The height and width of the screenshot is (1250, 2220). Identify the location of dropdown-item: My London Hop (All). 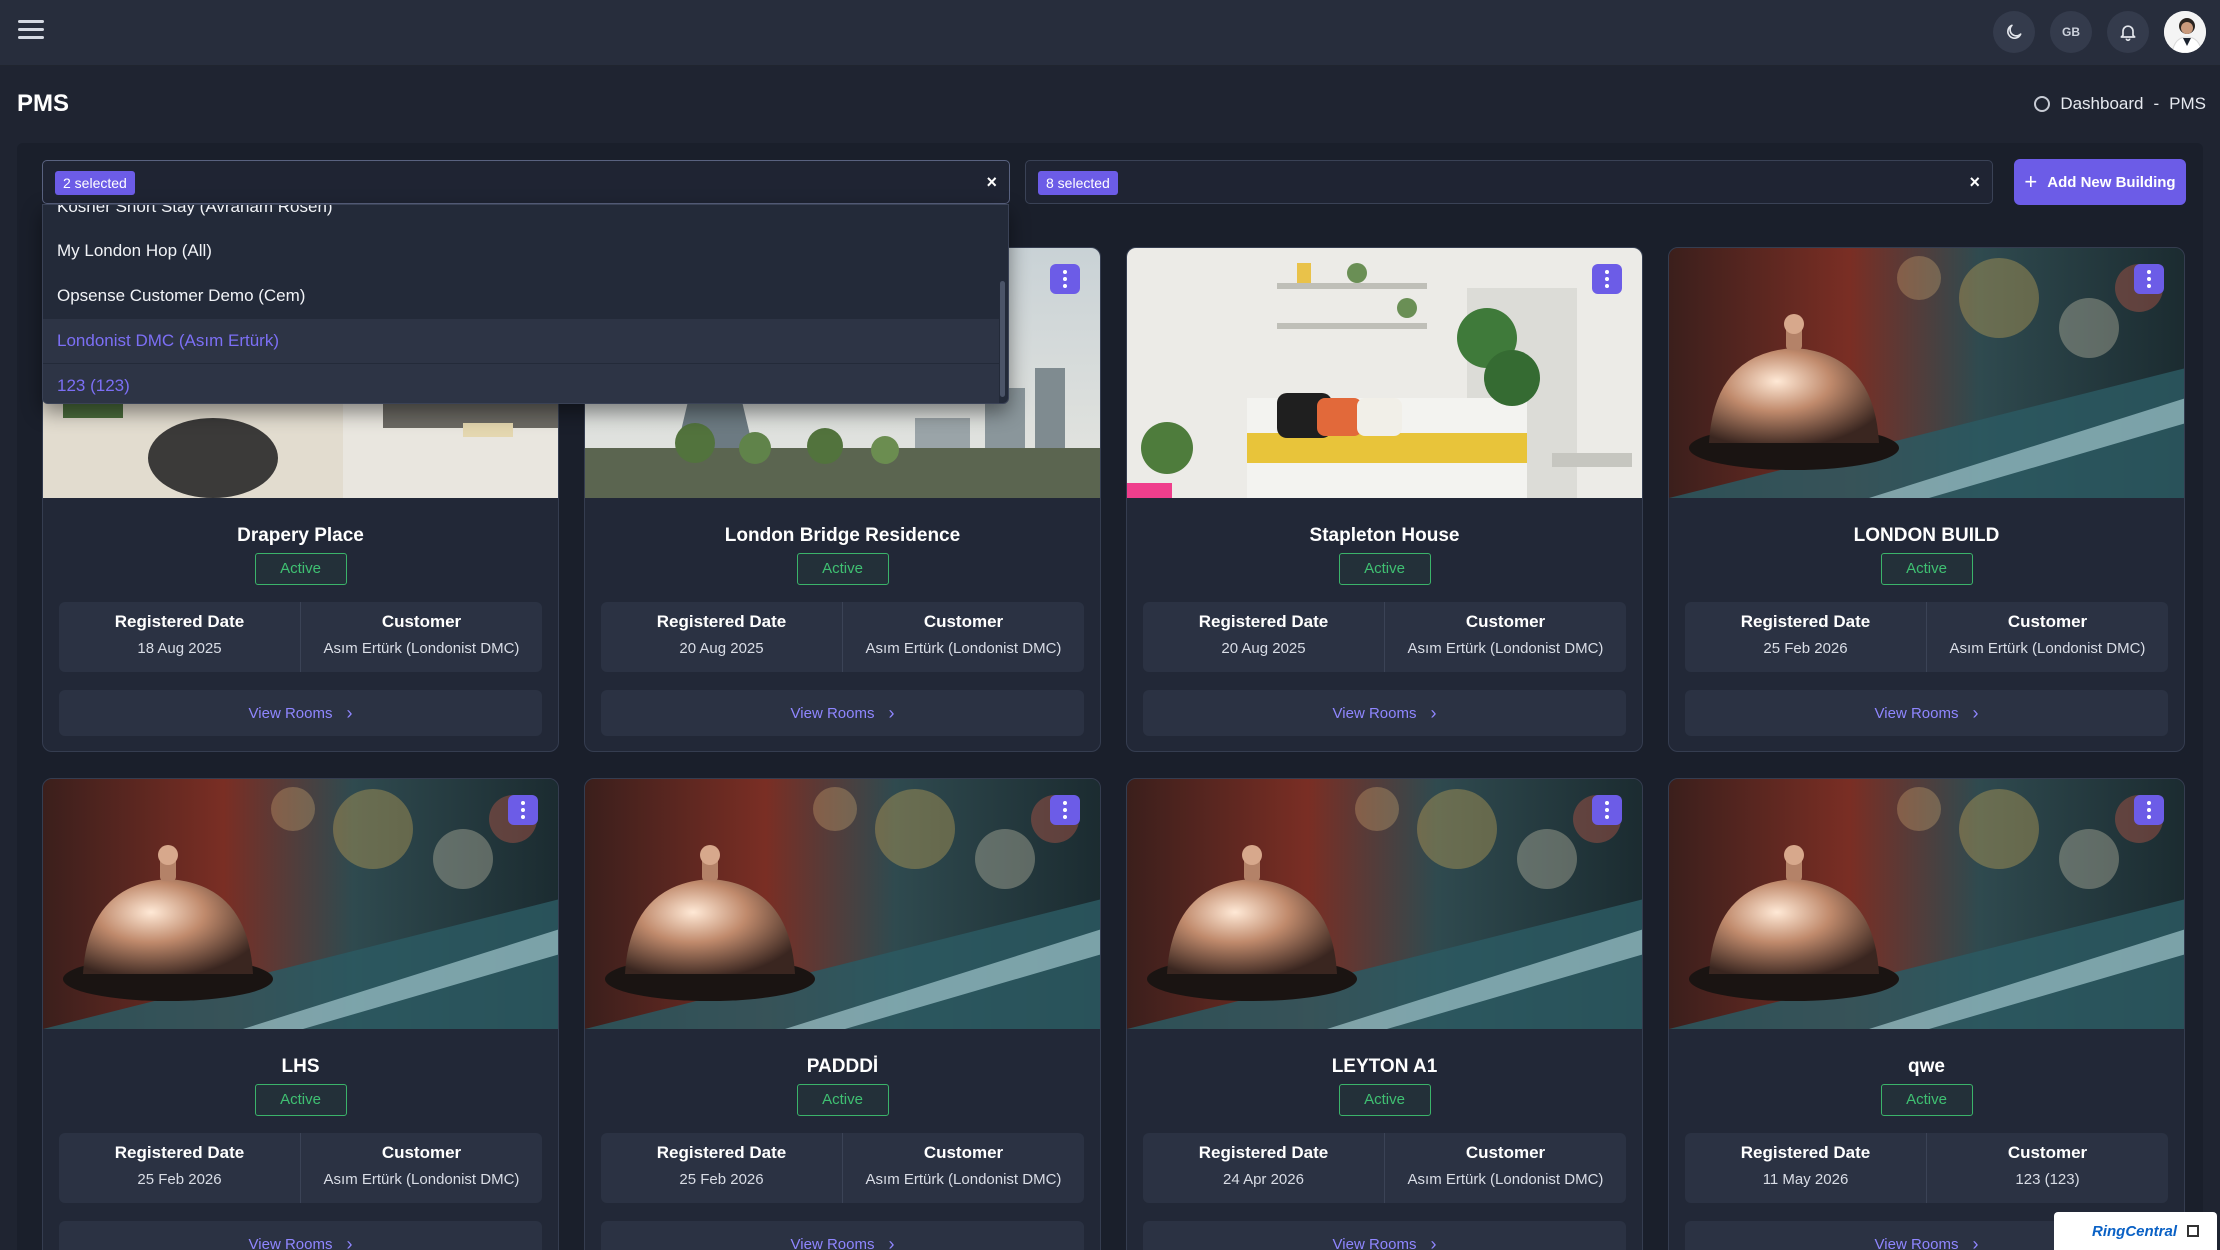
(521, 251).